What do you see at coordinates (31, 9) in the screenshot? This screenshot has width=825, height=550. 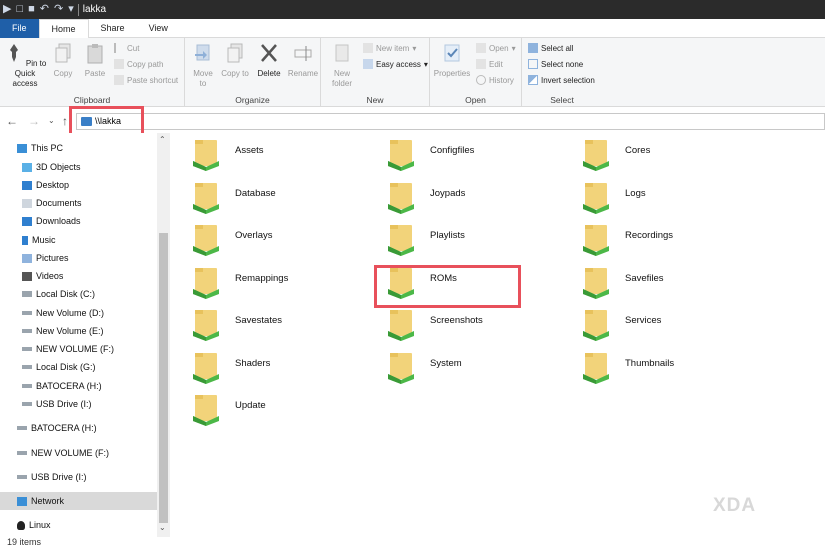 I see `new-folder-icon: ■` at bounding box center [31, 9].